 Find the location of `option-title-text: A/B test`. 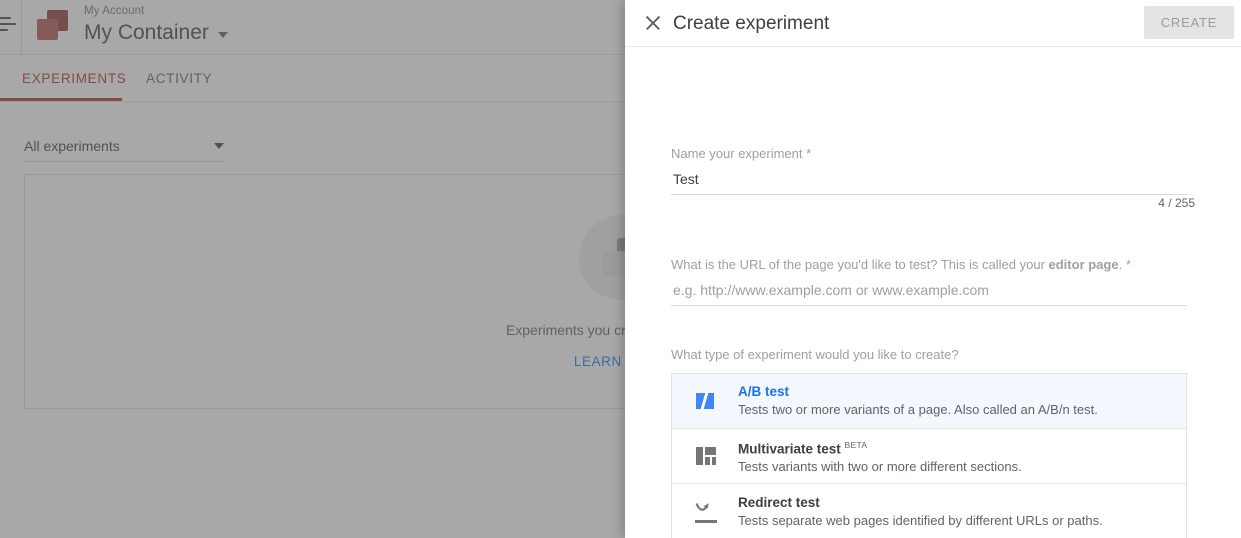

option-title-text: A/B test is located at coordinates (764, 391).